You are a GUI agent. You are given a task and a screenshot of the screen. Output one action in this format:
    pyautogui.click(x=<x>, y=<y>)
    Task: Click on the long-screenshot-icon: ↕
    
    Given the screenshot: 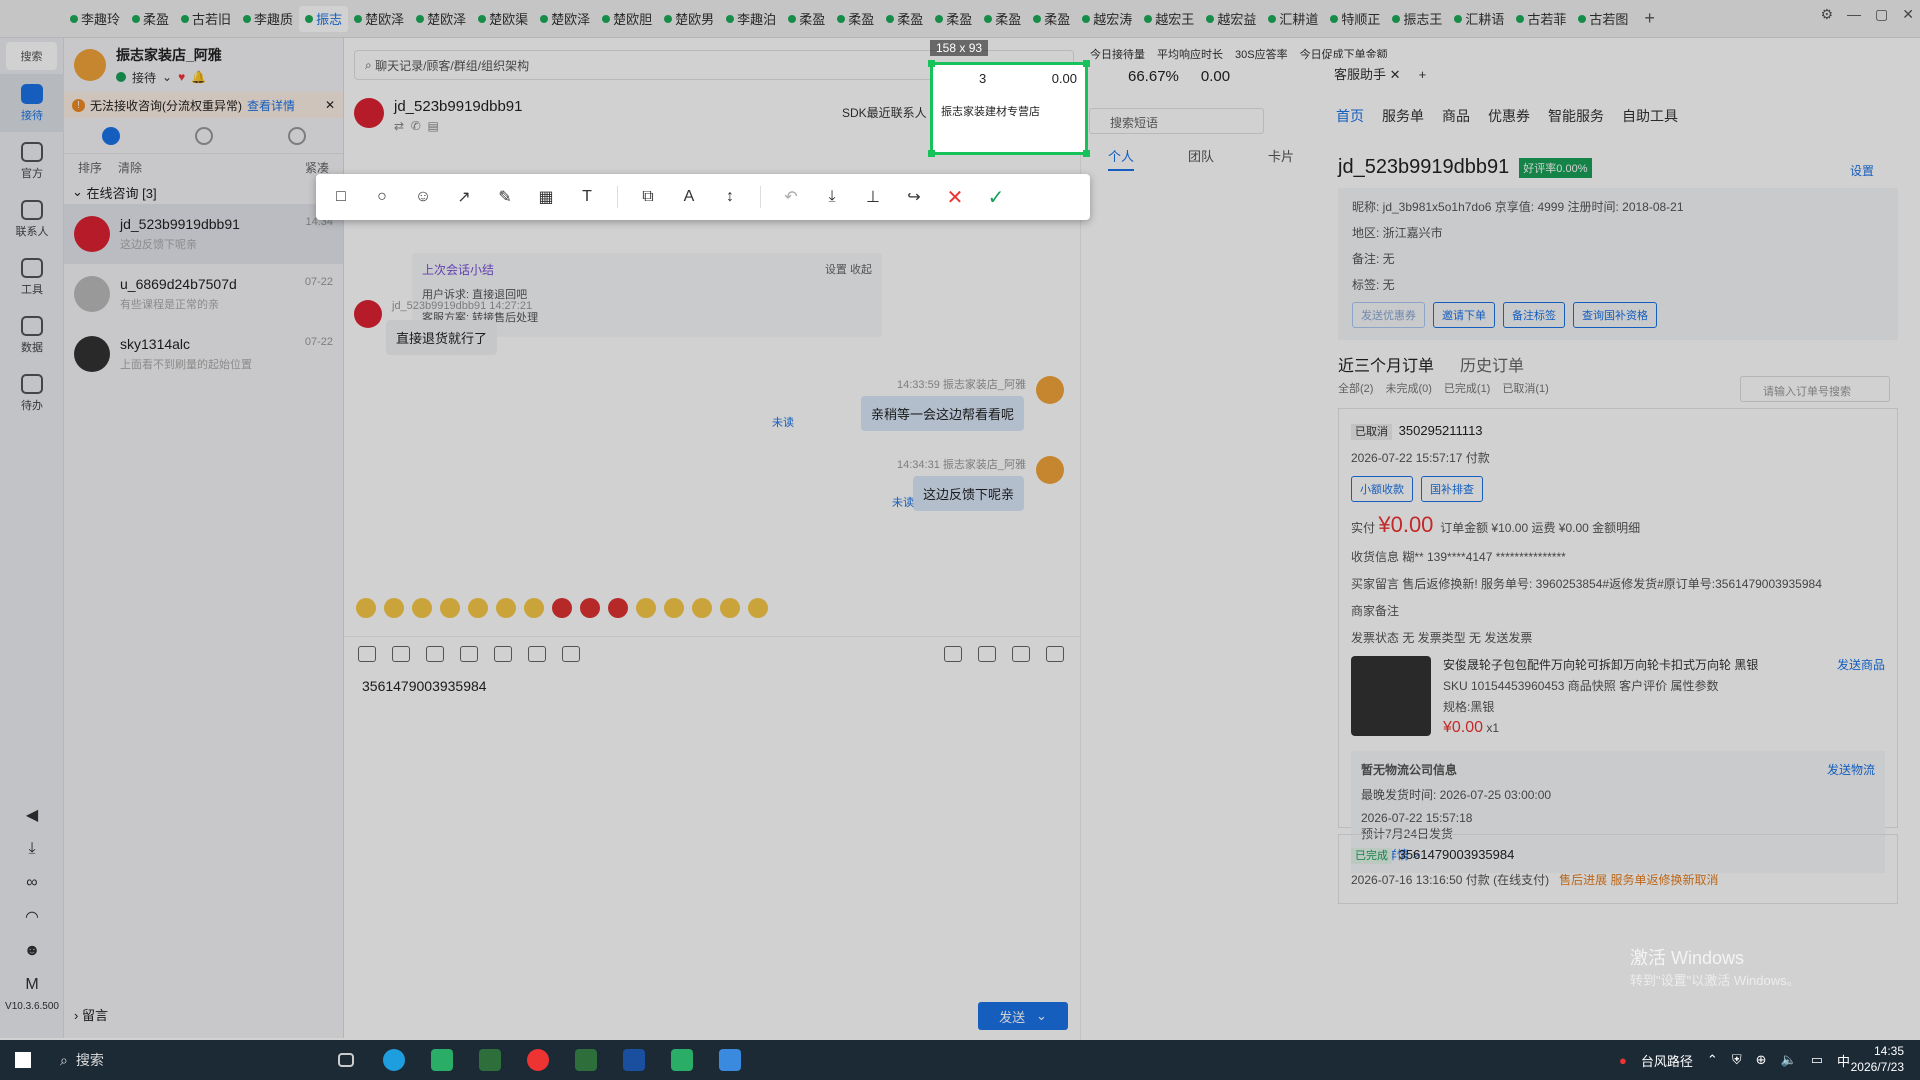 What is the action you would take?
    pyautogui.click(x=730, y=197)
    